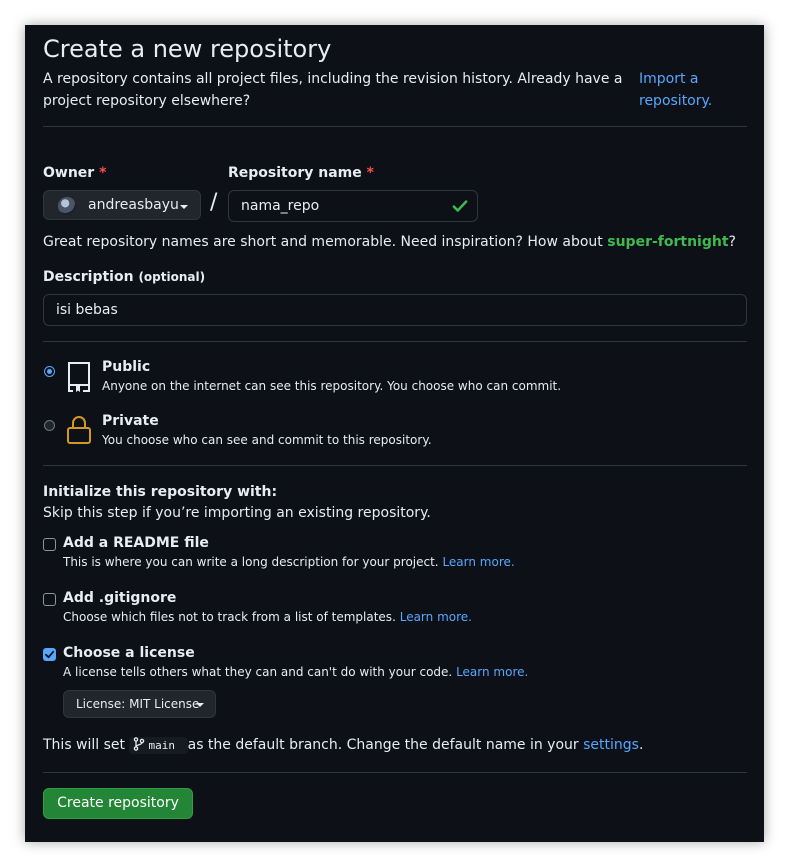  I want to click on branch-prefix: This will set, so click(84, 745).